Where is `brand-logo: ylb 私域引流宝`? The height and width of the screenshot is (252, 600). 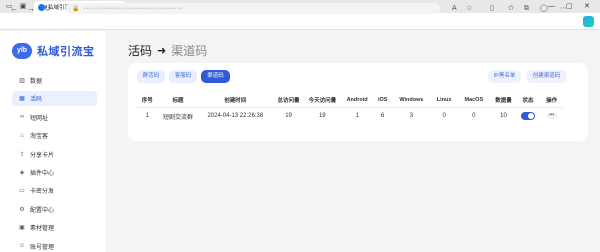 brand-logo: ylb 私域引流宝 is located at coordinates (53, 51).